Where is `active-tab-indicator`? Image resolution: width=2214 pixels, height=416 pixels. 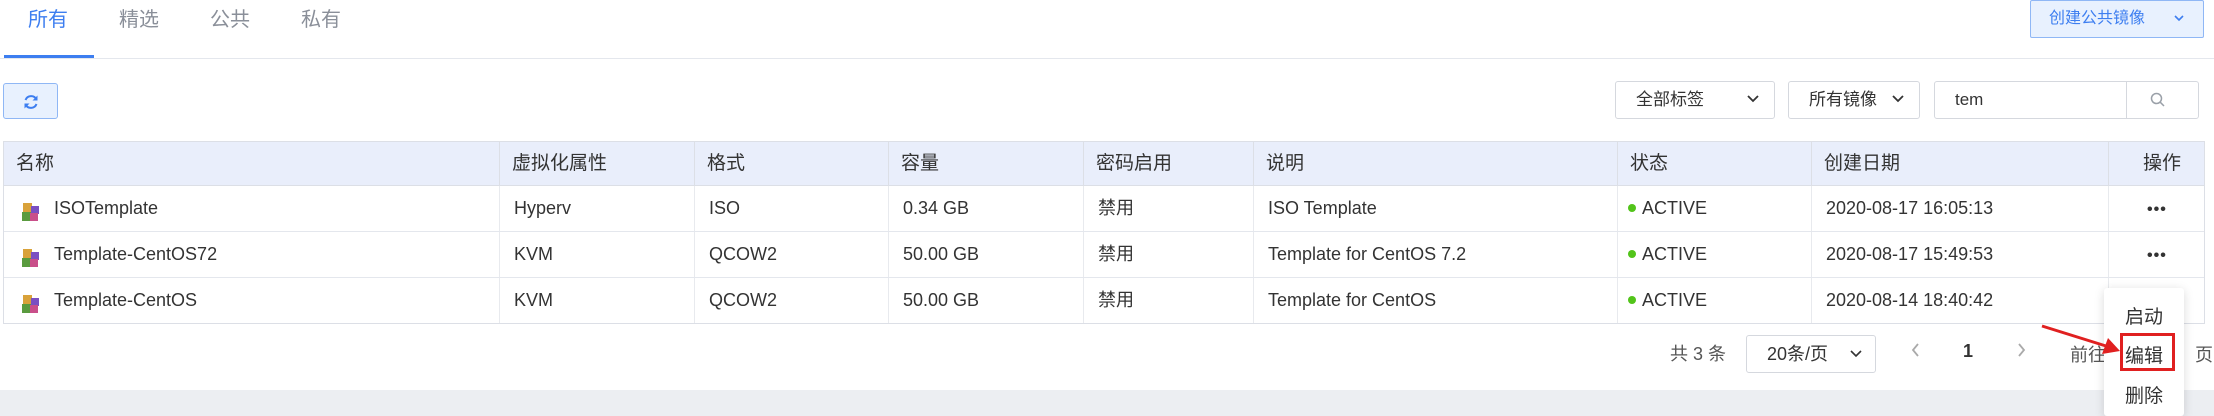
active-tab-indicator is located at coordinates (49, 56).